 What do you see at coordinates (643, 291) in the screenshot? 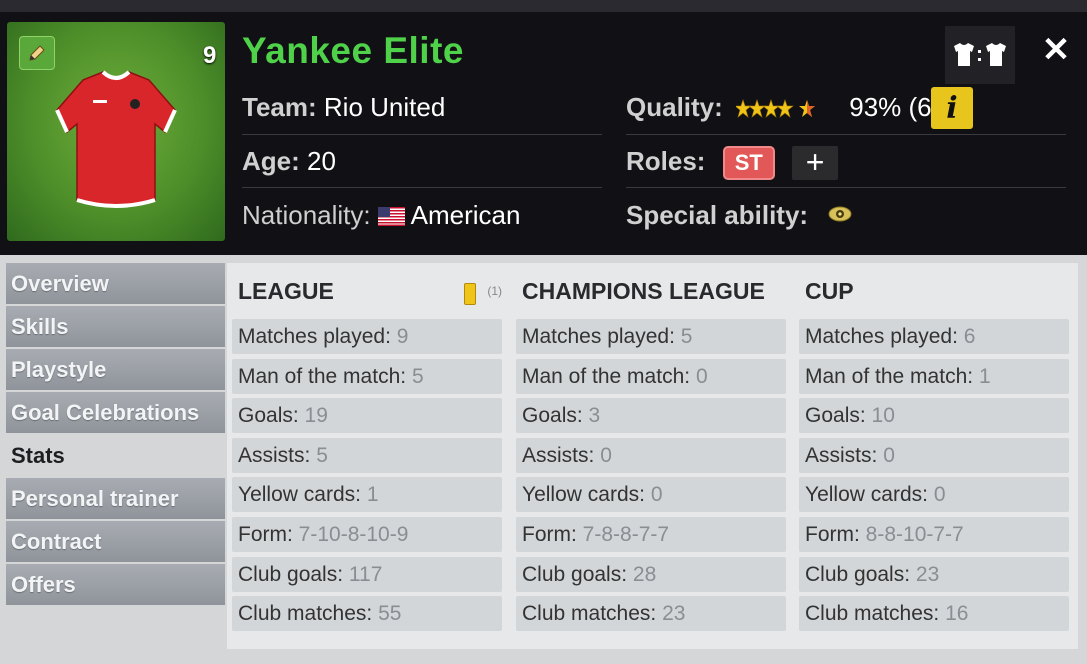
I see `champions-league-title: CHAMPIONS LEAGUE` at bounding box center [643, 291].